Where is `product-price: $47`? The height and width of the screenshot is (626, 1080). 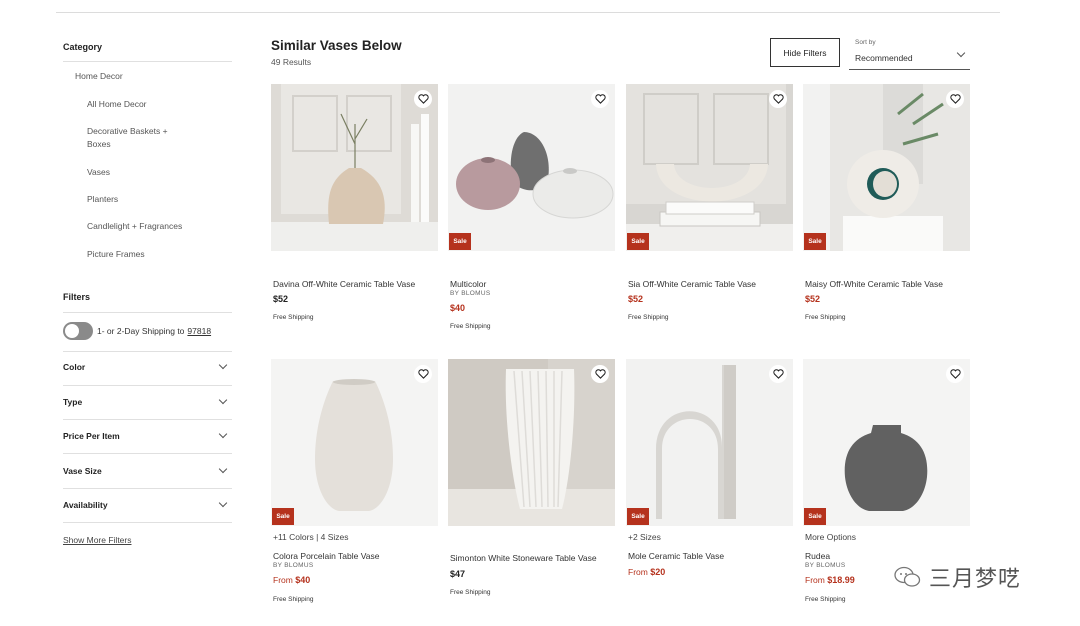
product-price: $47 is located at coordinates (458, 574).